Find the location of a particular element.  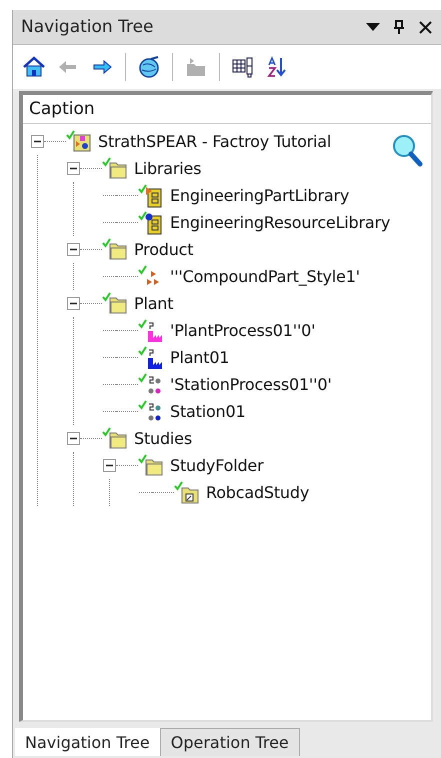

tree-item: RobcadStudy is located at coordinates (258, 492).